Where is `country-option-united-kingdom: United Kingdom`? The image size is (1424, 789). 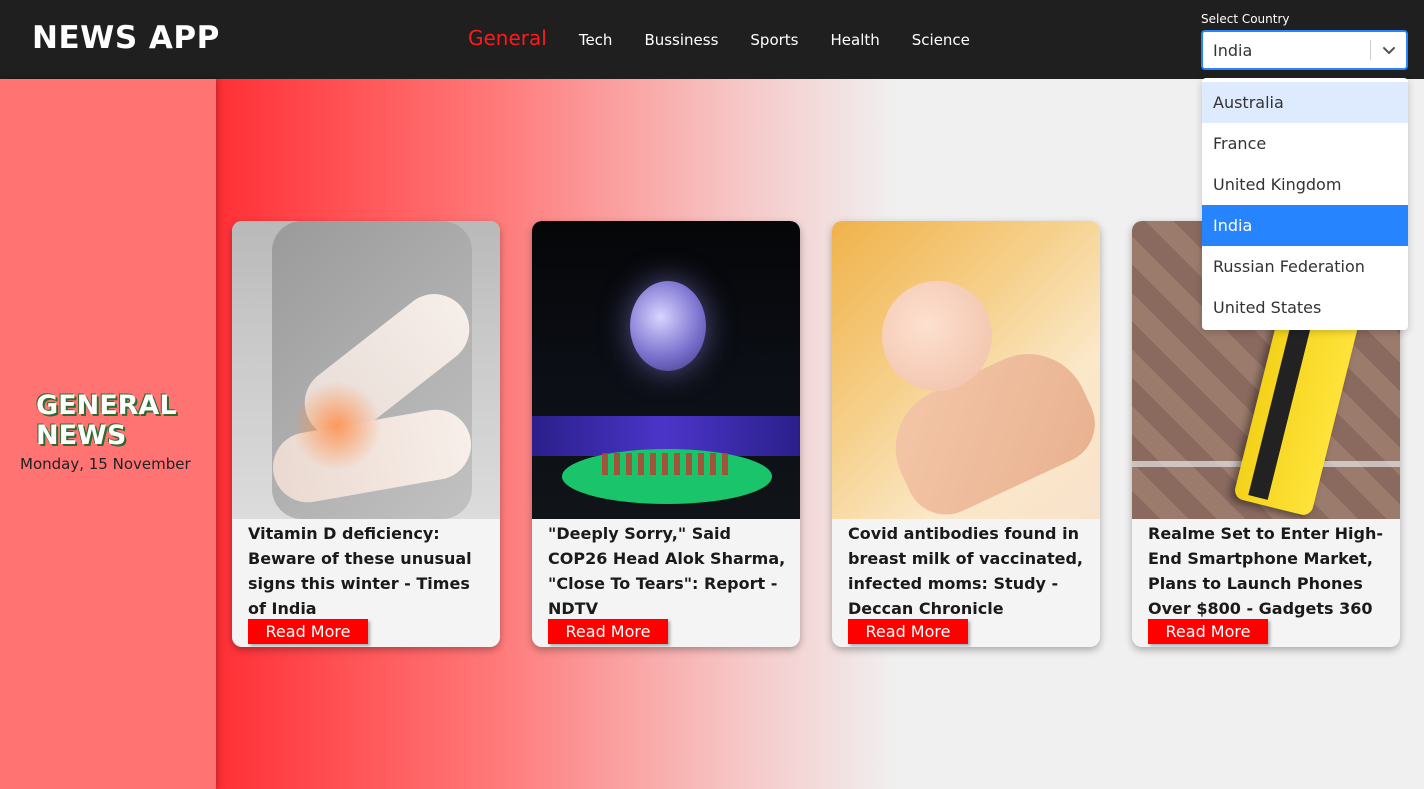 country-option-united-kingdom: United Kingdom is located at coordinates (1305, 184).